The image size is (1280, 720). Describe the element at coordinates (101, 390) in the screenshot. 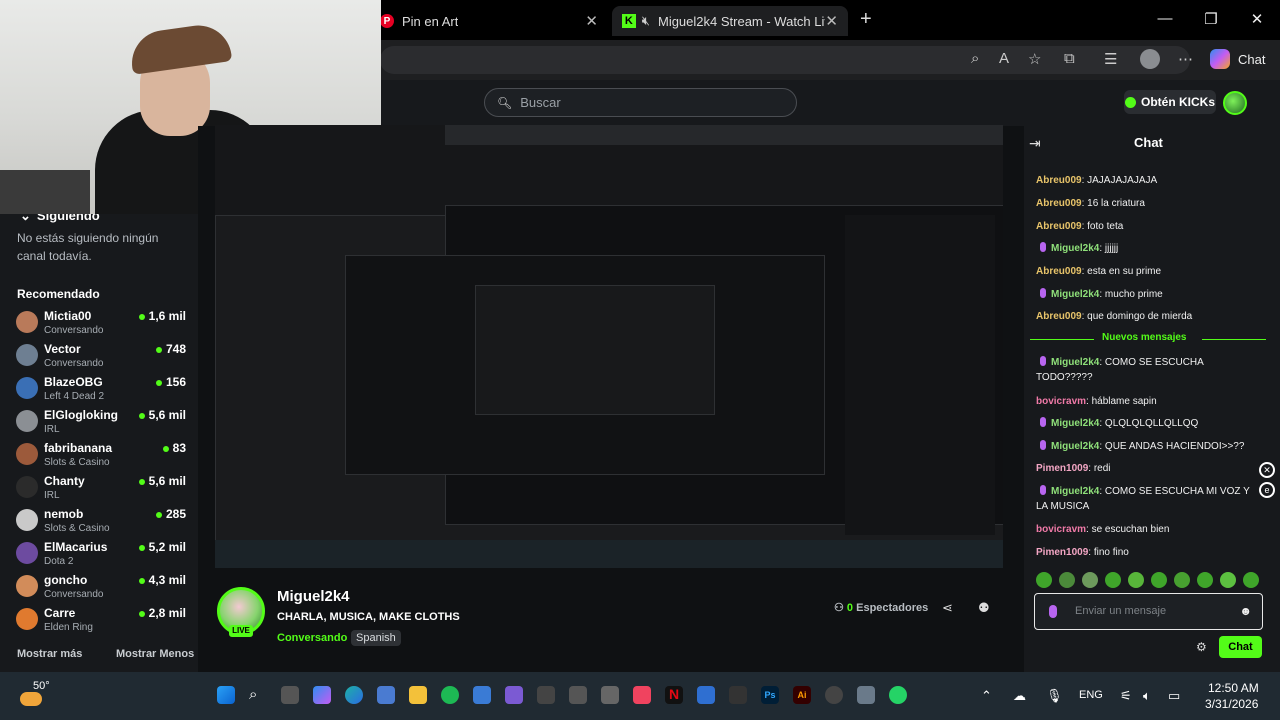

I see `recommended-channel: BlazeOBG Left 4 Dead 2 156` at that location.